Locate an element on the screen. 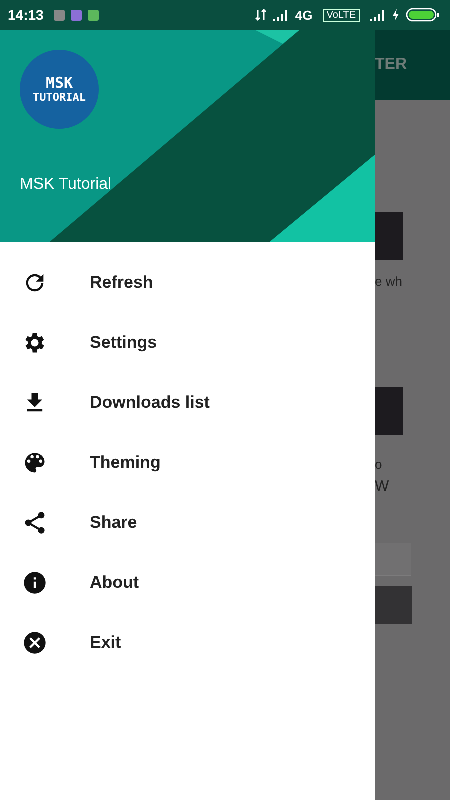 The image size is (450, 800). menu-item: Exit is located at coordinates (187, 643).